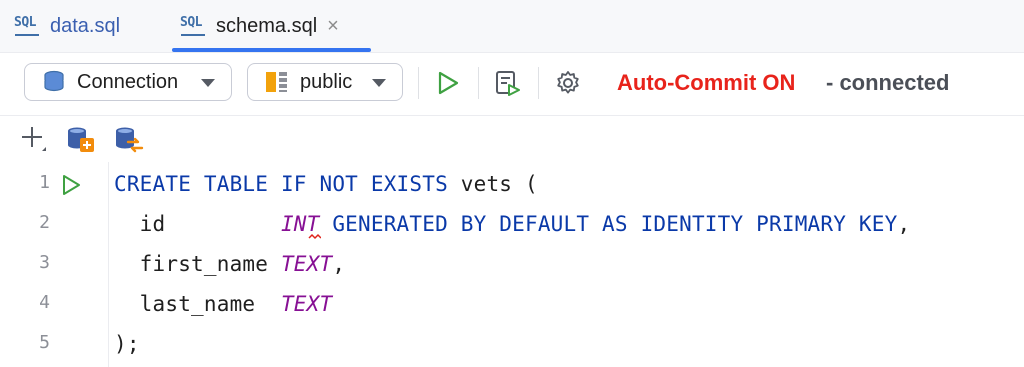 This screenshot has height=367, width=1024. I want to click on code-line: 3 first_name TEXT,, so click(512, 266).